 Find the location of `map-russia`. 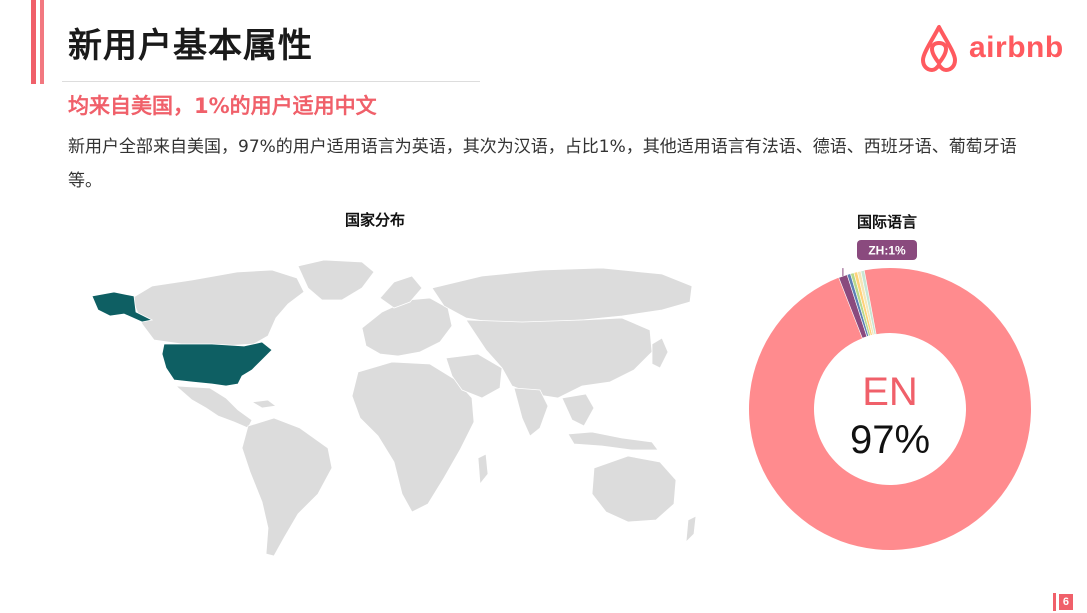

map-russia is located at coordinates (562, 296).